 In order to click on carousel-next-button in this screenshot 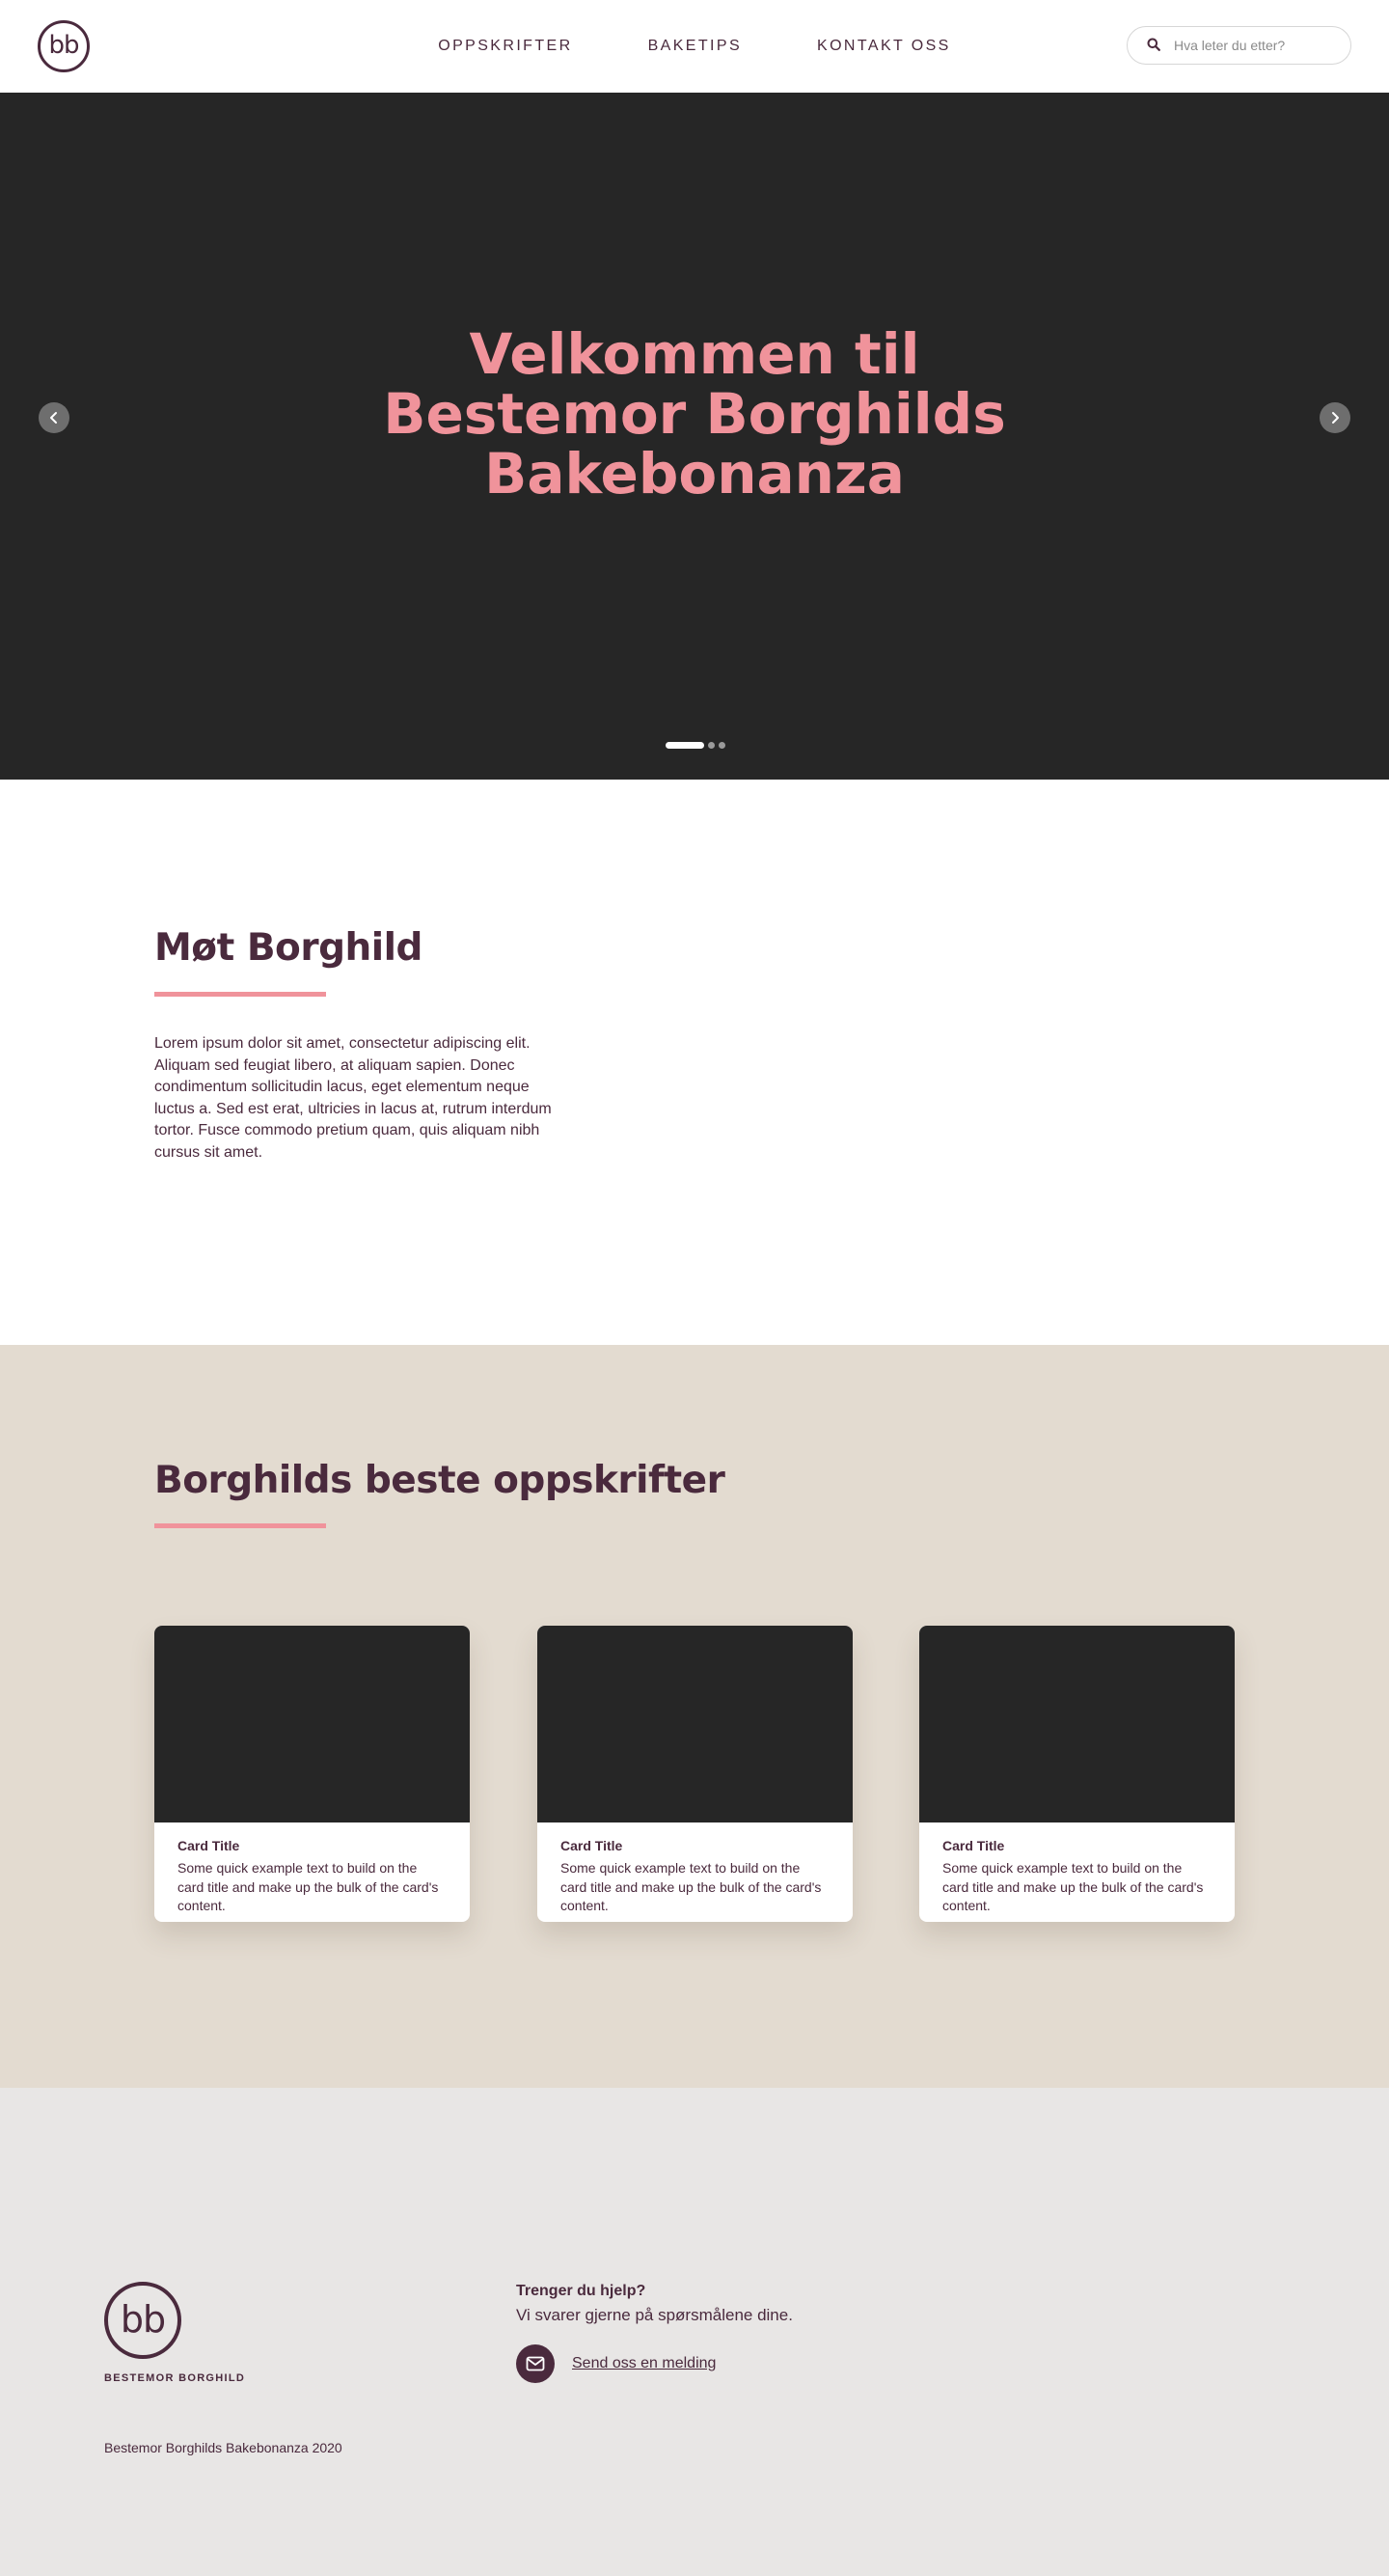, I will do `click(1335, 418)`.